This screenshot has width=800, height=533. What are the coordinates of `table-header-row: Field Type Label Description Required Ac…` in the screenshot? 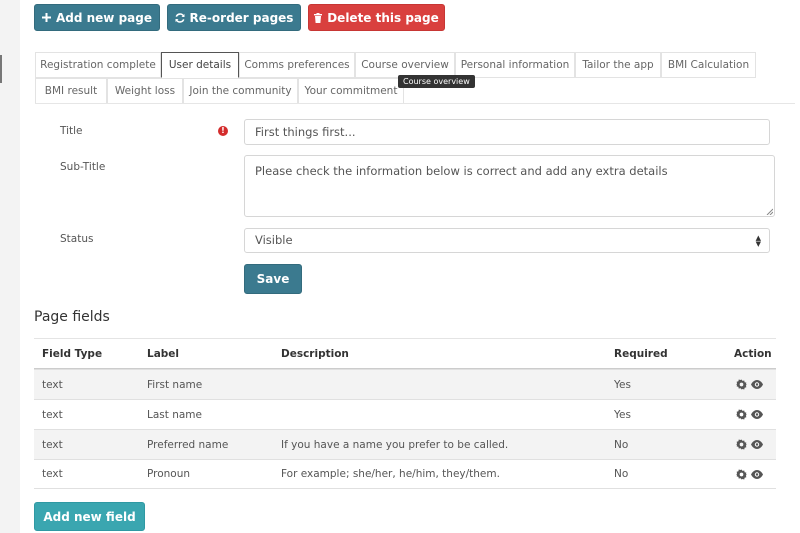 It's located at (405, 353).